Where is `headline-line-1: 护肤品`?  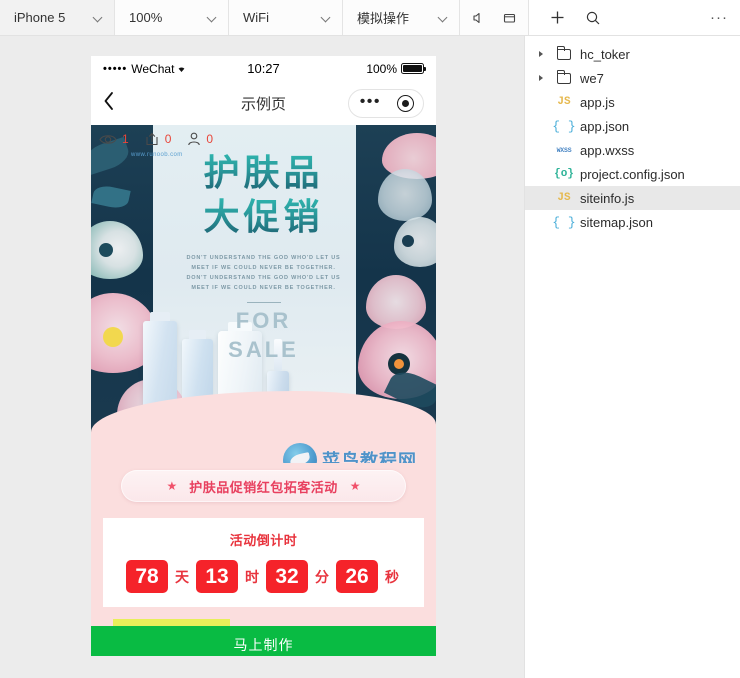 headline-line-1: 护肤品 is located at coordinates (263, 173).